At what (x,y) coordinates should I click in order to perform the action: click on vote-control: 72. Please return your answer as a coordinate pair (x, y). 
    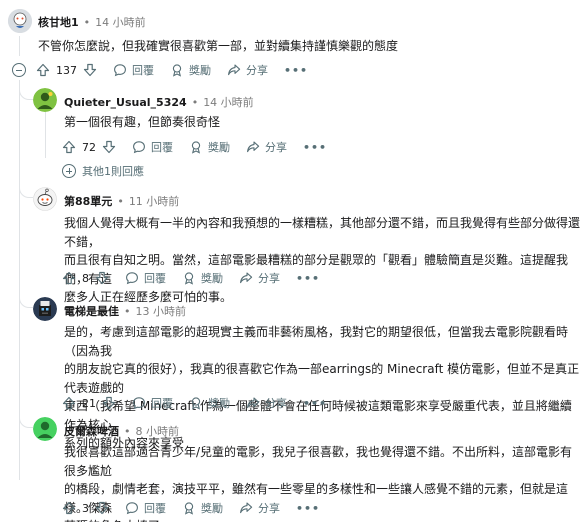
    Looking at the image, I should click on (89, 147).